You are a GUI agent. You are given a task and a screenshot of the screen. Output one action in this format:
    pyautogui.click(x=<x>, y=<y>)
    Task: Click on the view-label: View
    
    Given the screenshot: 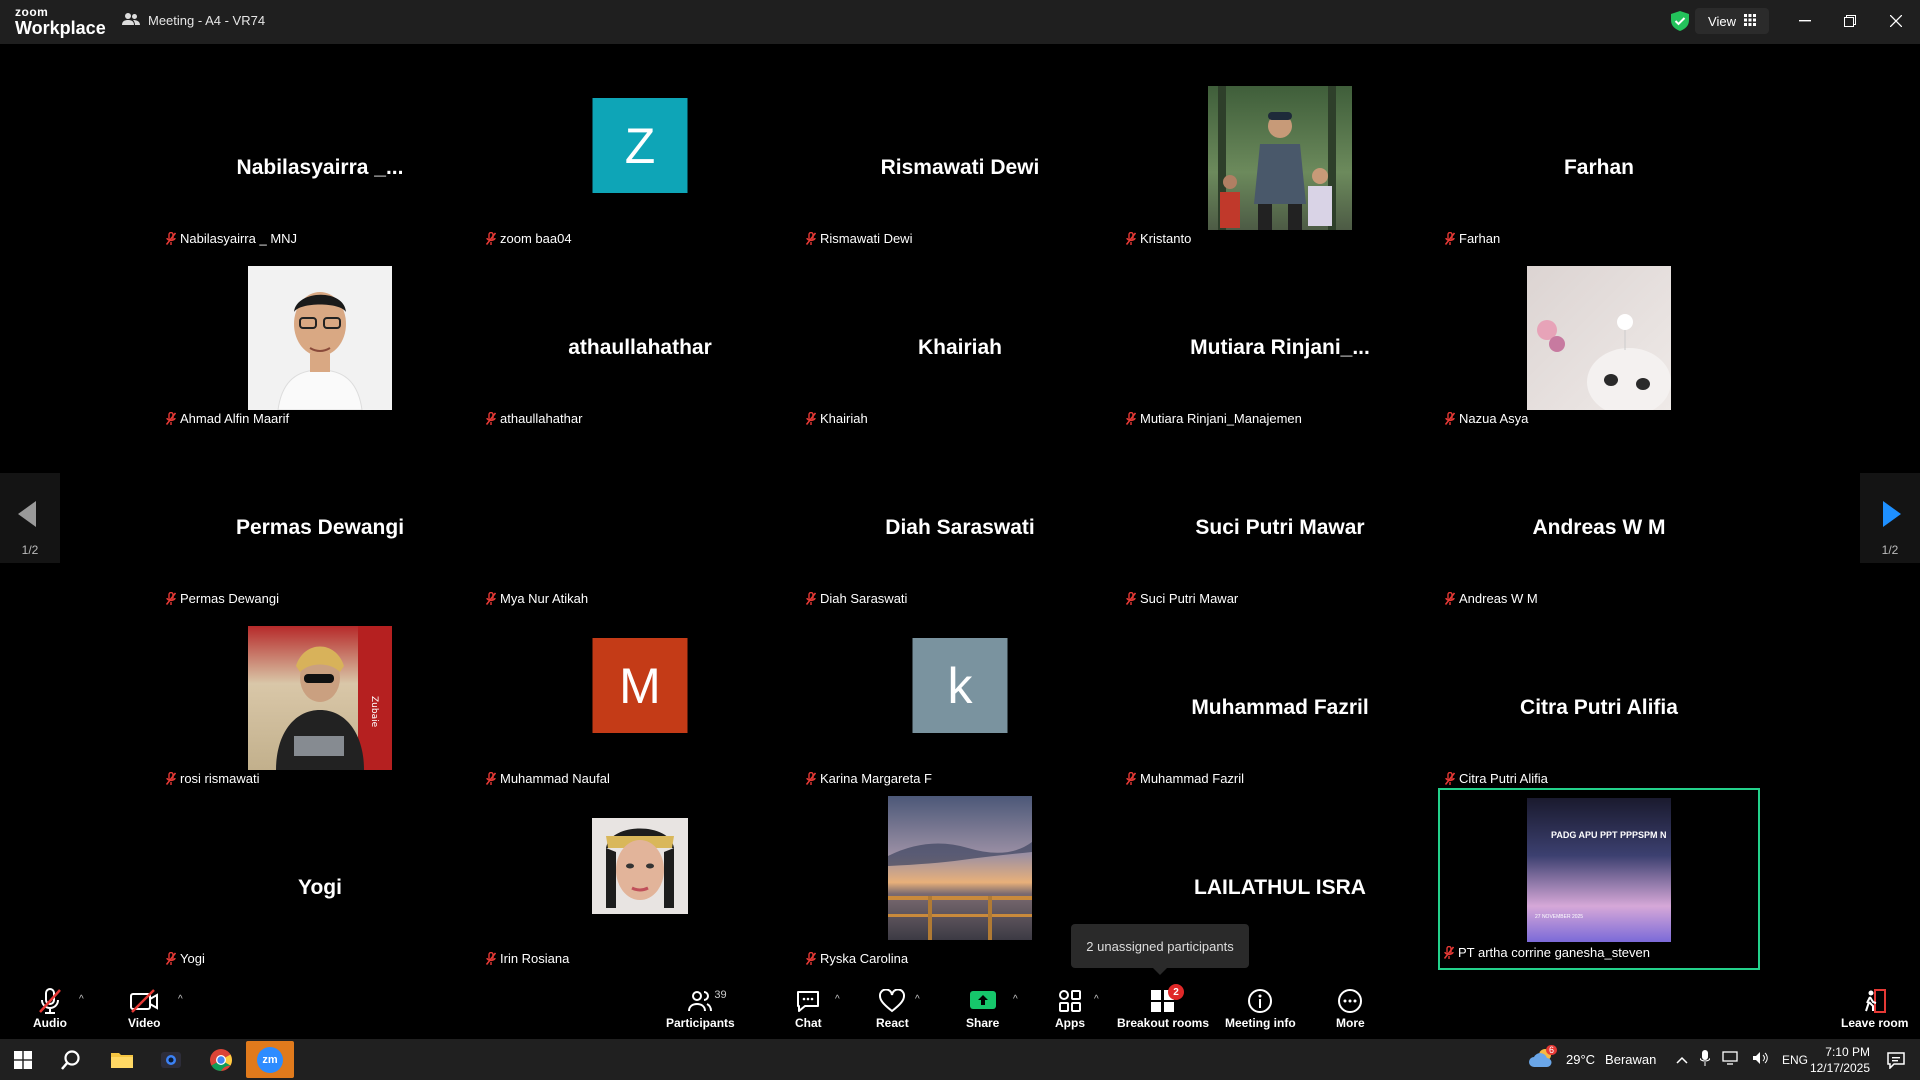 What is the action you would take?
    pyautogui.click(x=1722, y=21)
    